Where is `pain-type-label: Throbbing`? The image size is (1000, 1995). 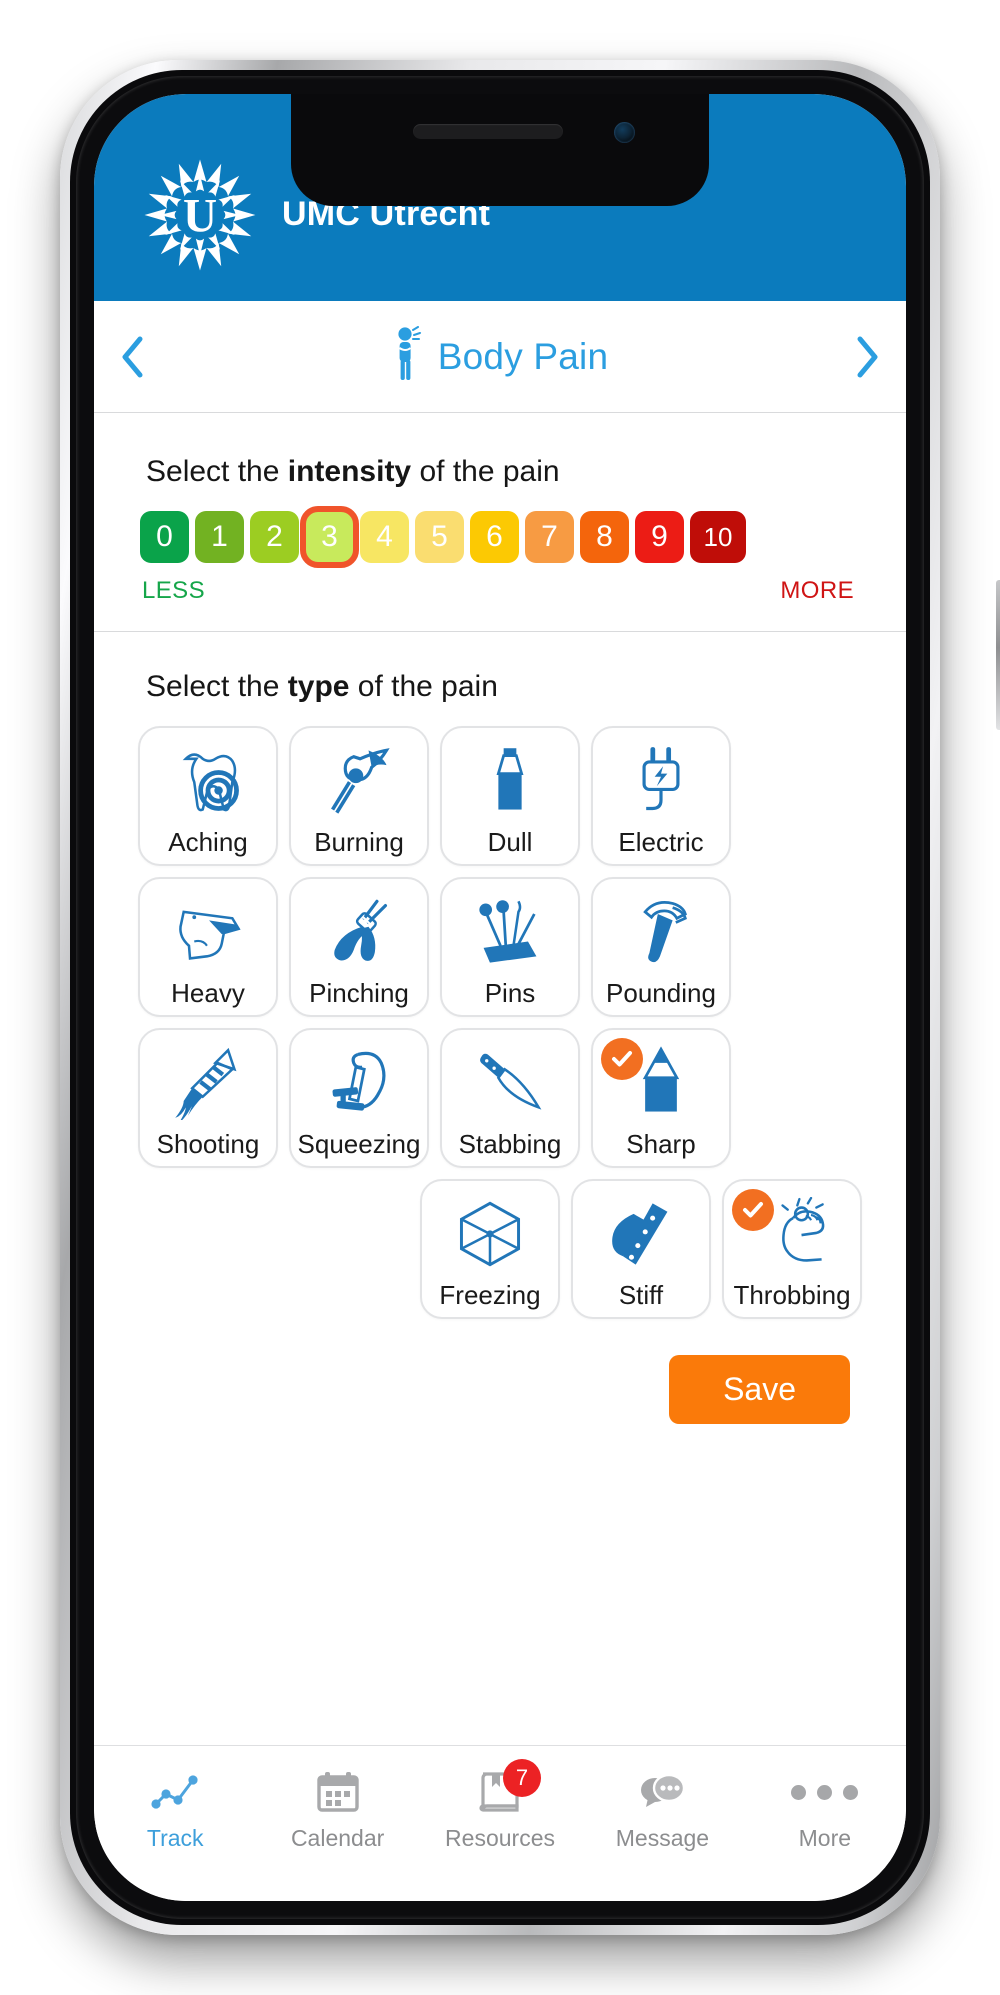
pain-type-label: Throbbing is located at coordinates (792, 1294).